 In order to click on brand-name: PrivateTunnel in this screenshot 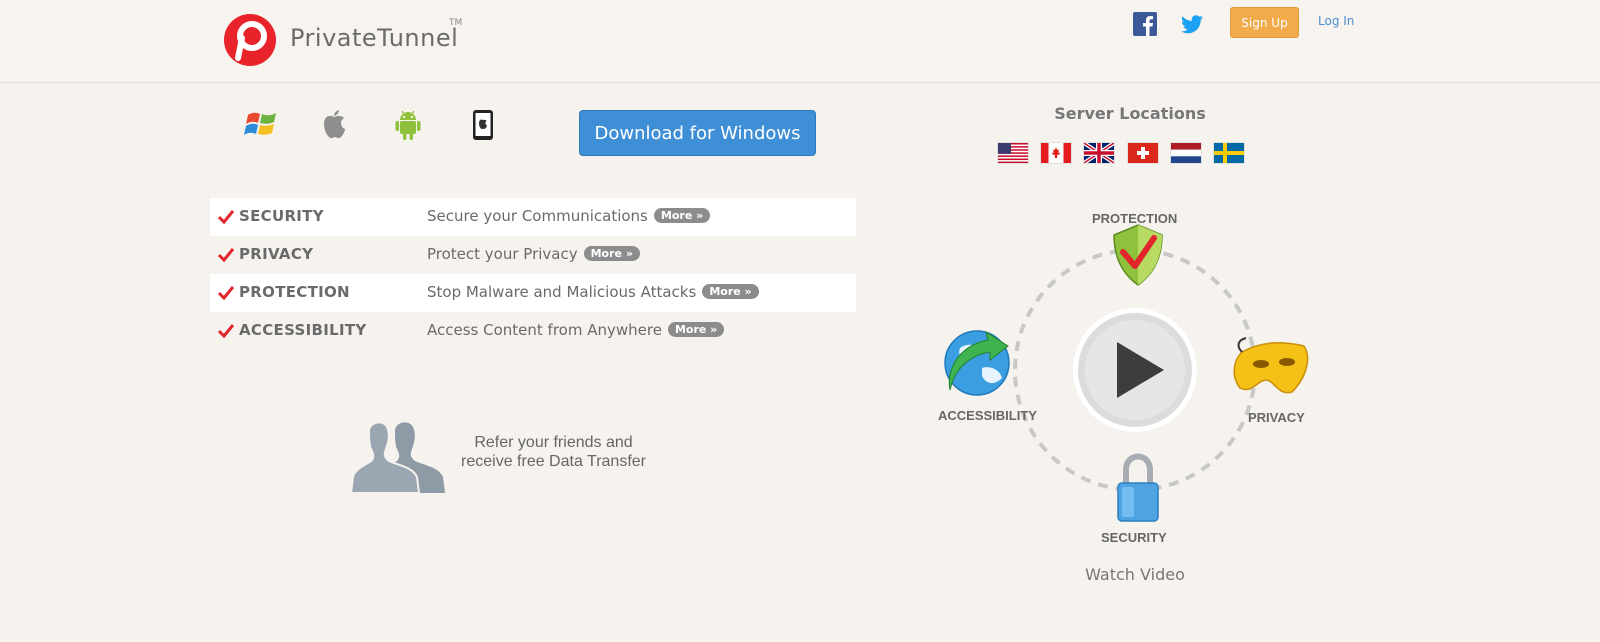, I will do `click(374, 38)`.